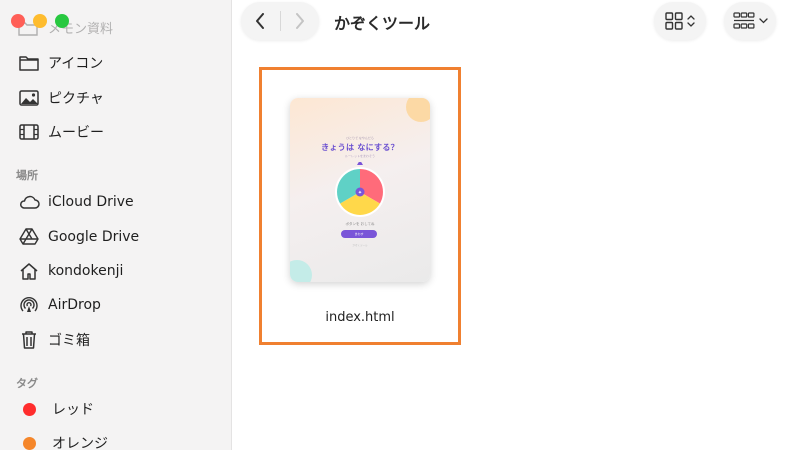 This screenshot has width=800, height=450. Describe the element at coordinates (18, 21) in the screenshot. I see `close-button` at that location.